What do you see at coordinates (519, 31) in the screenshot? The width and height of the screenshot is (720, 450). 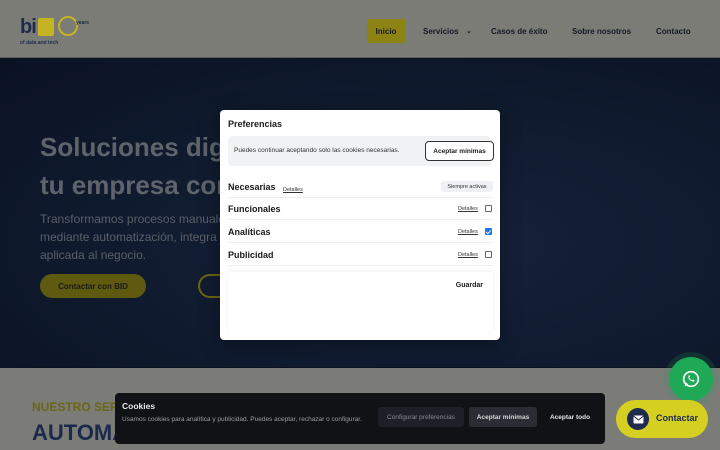 I see `nav-casos-de-exito: Casos de éxito` at bounding box center [519, 31].